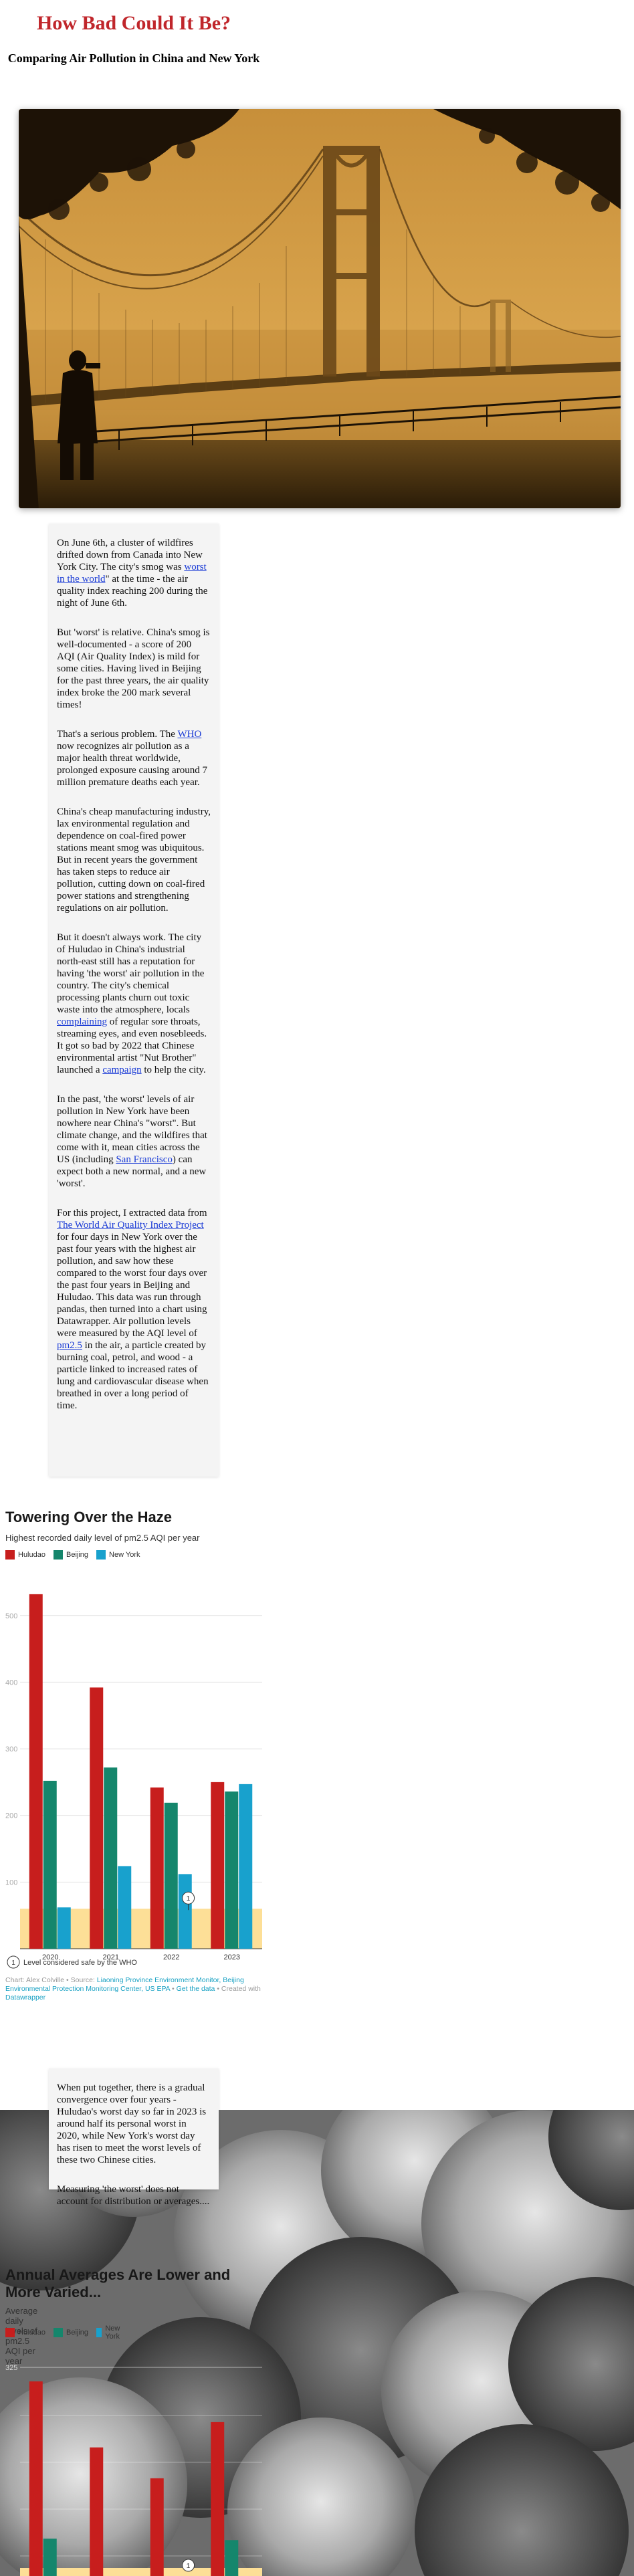  I want to click on hero-image-bridge-smog, so click(320, 308).